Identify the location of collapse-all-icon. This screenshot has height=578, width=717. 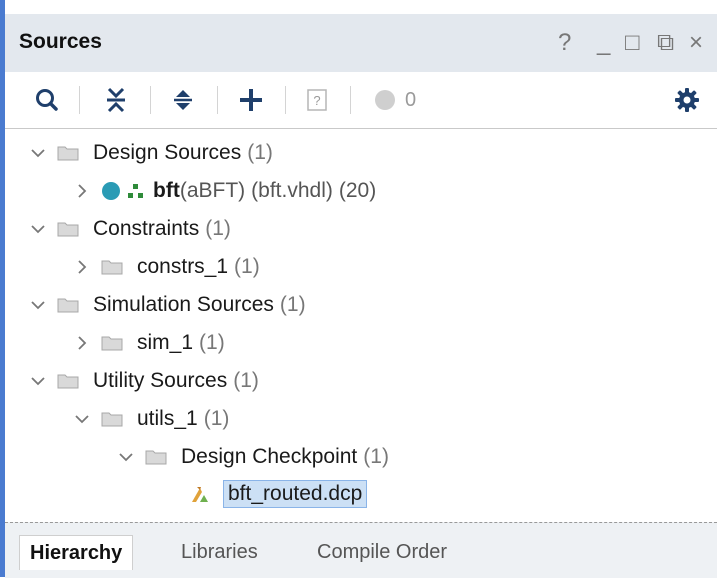
(116, 100).